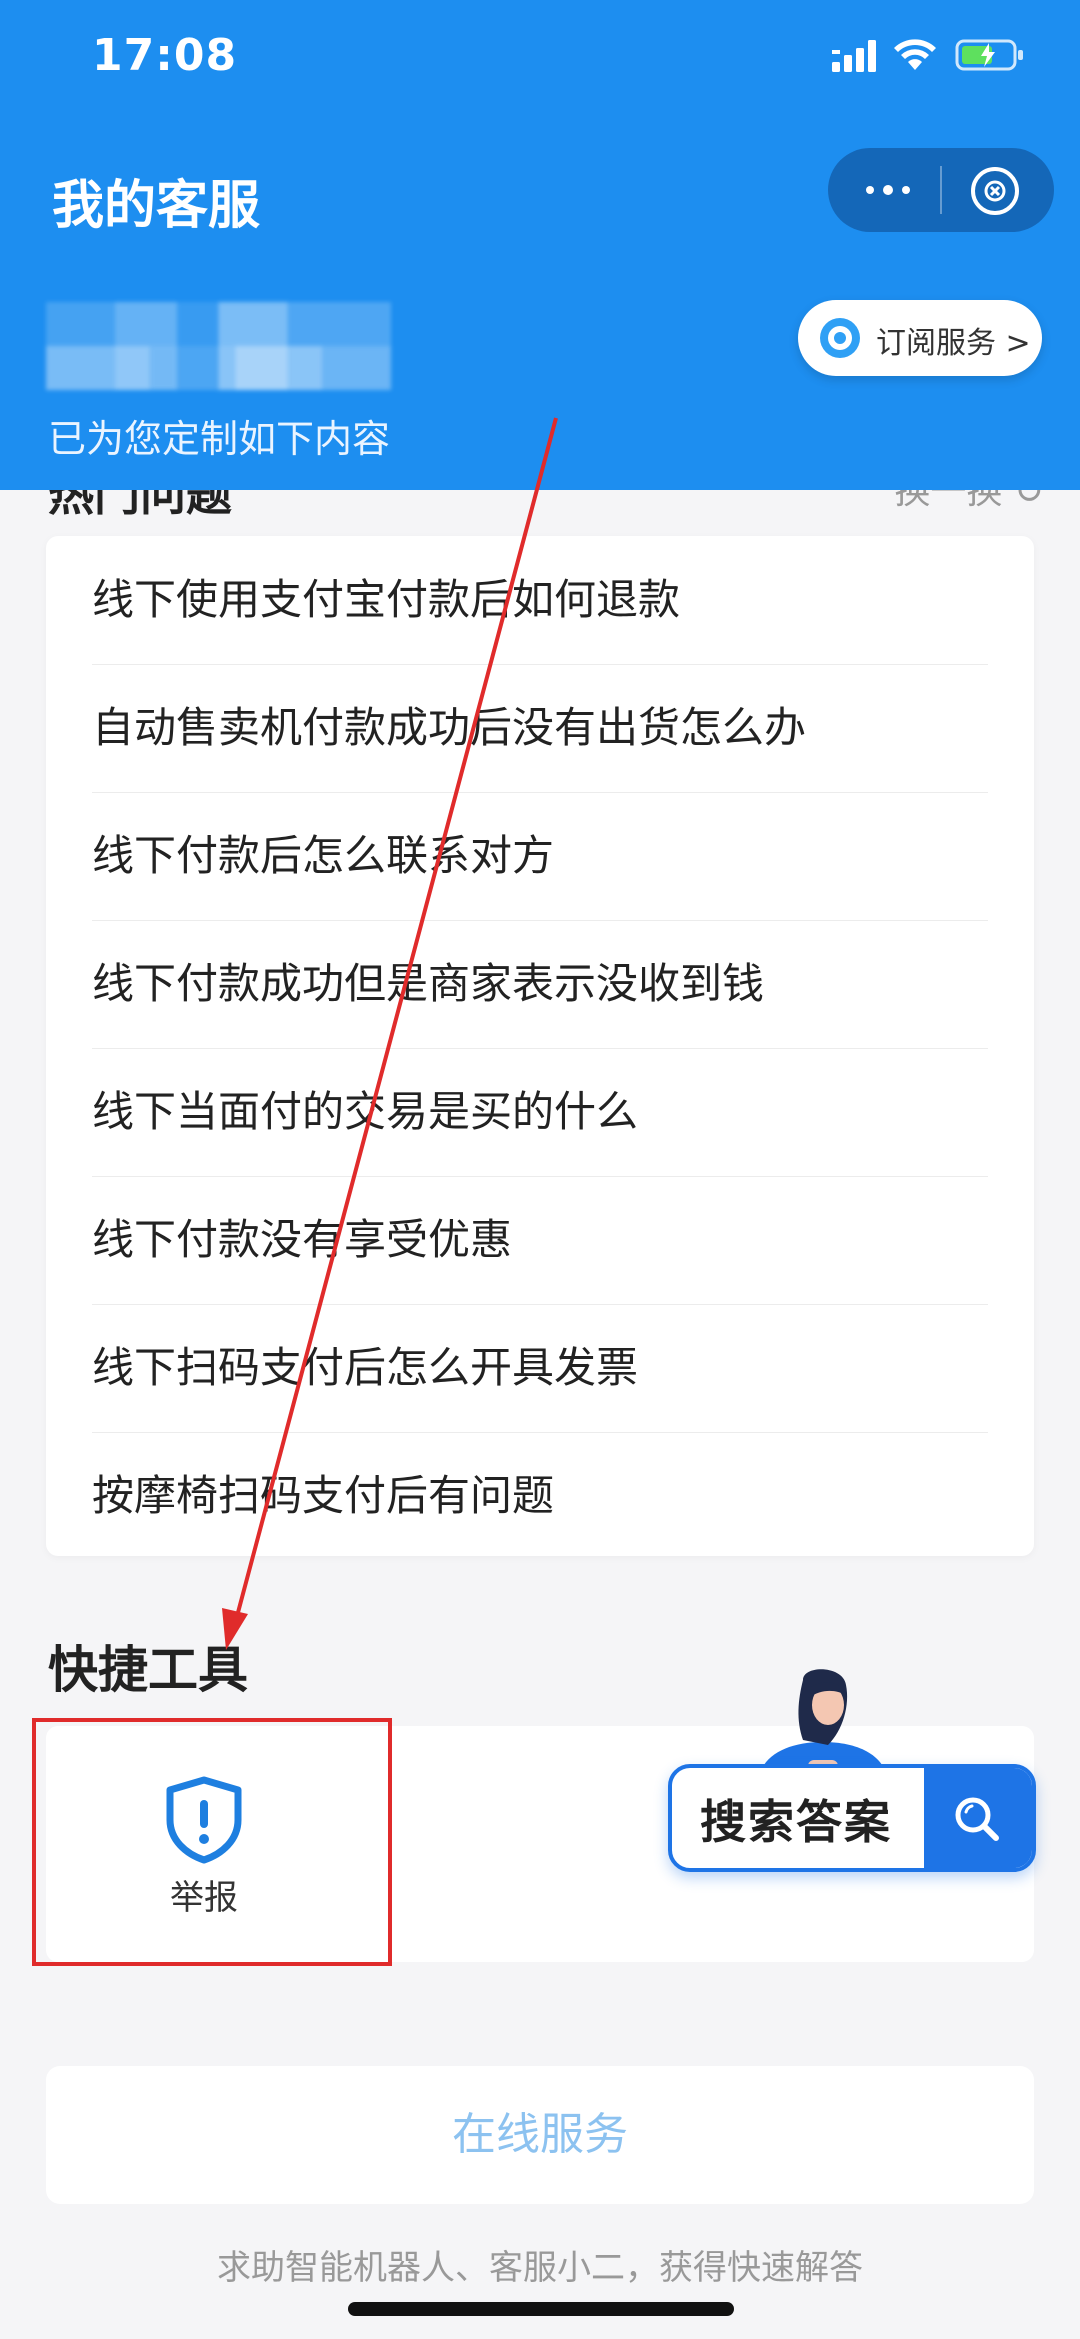 The height and width of the screenshot is (2339, 1080). I want to click on report-tool-label: 举报, so click(204, 1898).